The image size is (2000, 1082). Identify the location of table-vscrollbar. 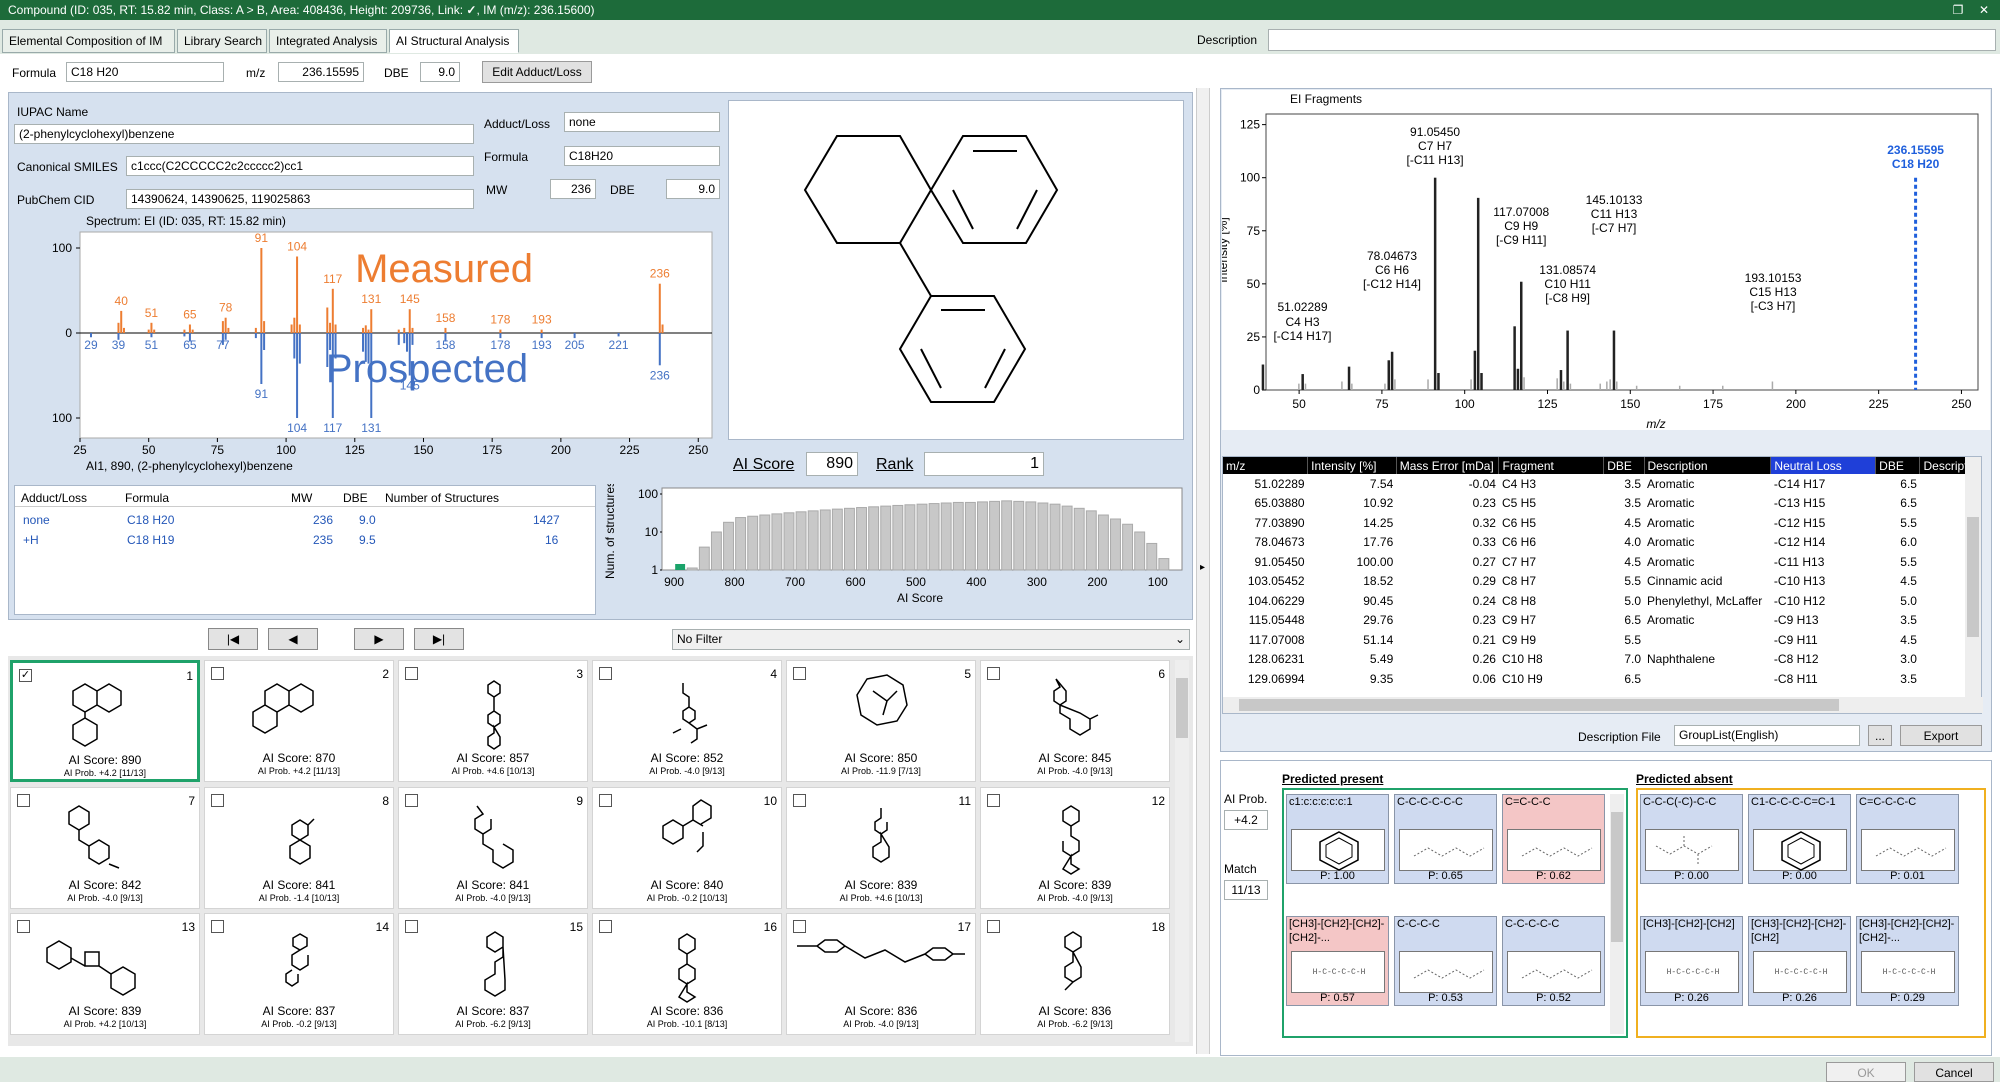
(1973, 577).